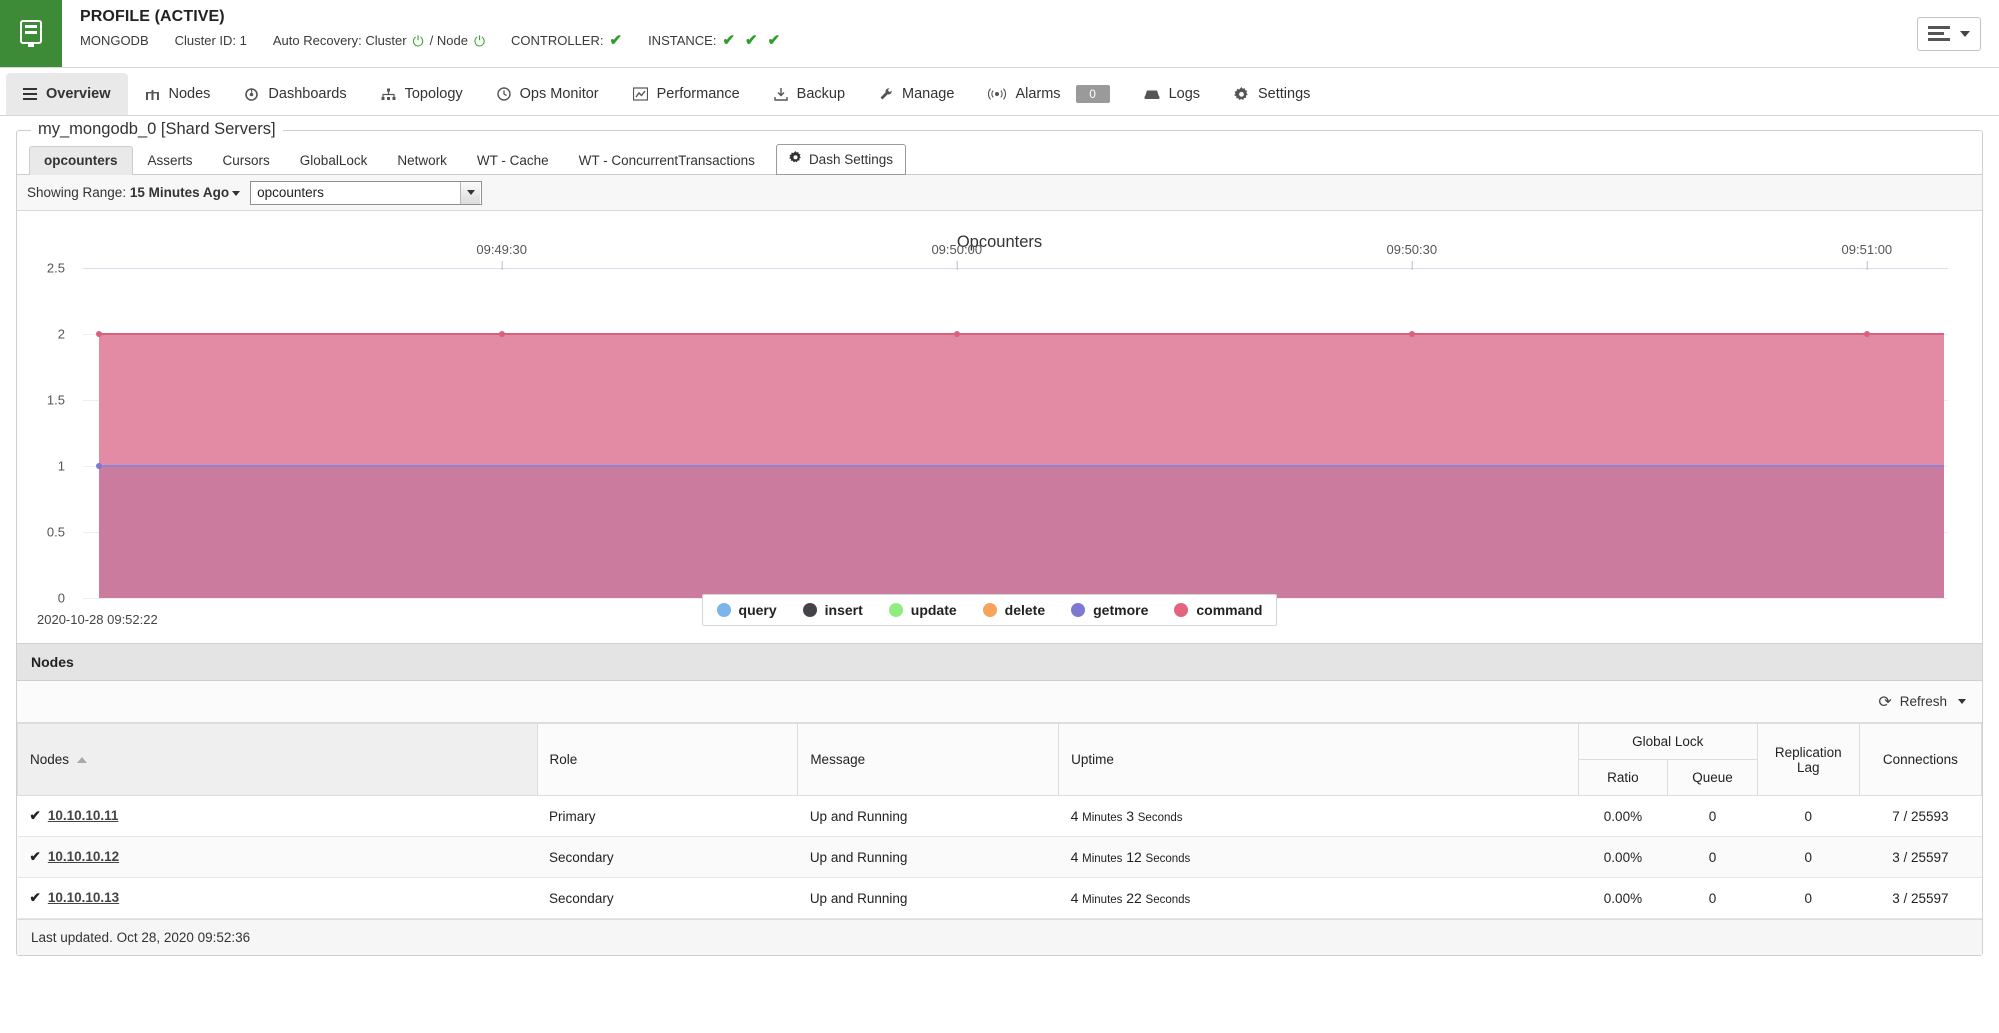 This screenshot has height=1033, width=1999. Describe the element at coordinates (479, 41) in the screenshot. I see `power-icon-node: ⏻` at that location.